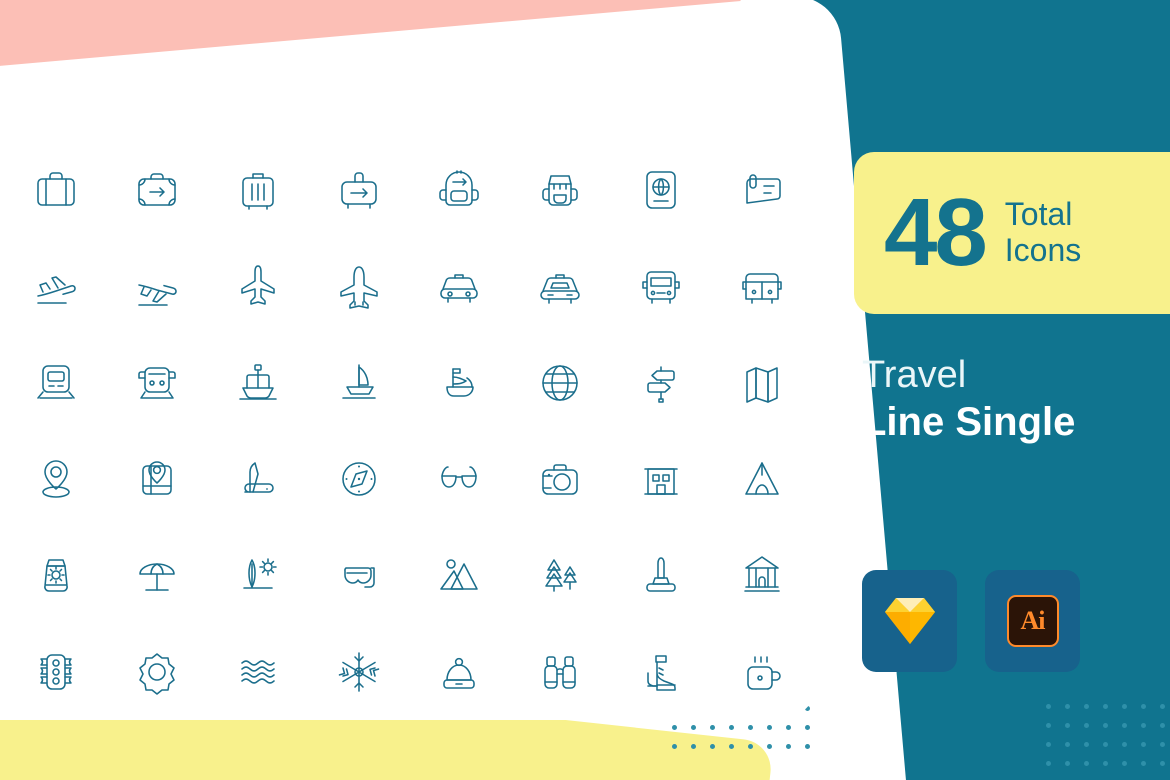  I want to click on globe-icon-glyph, so click(560, 383).